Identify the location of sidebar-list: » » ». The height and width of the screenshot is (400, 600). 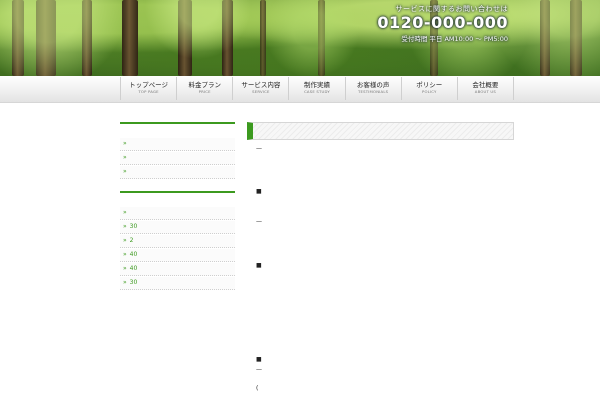
(177, 158).